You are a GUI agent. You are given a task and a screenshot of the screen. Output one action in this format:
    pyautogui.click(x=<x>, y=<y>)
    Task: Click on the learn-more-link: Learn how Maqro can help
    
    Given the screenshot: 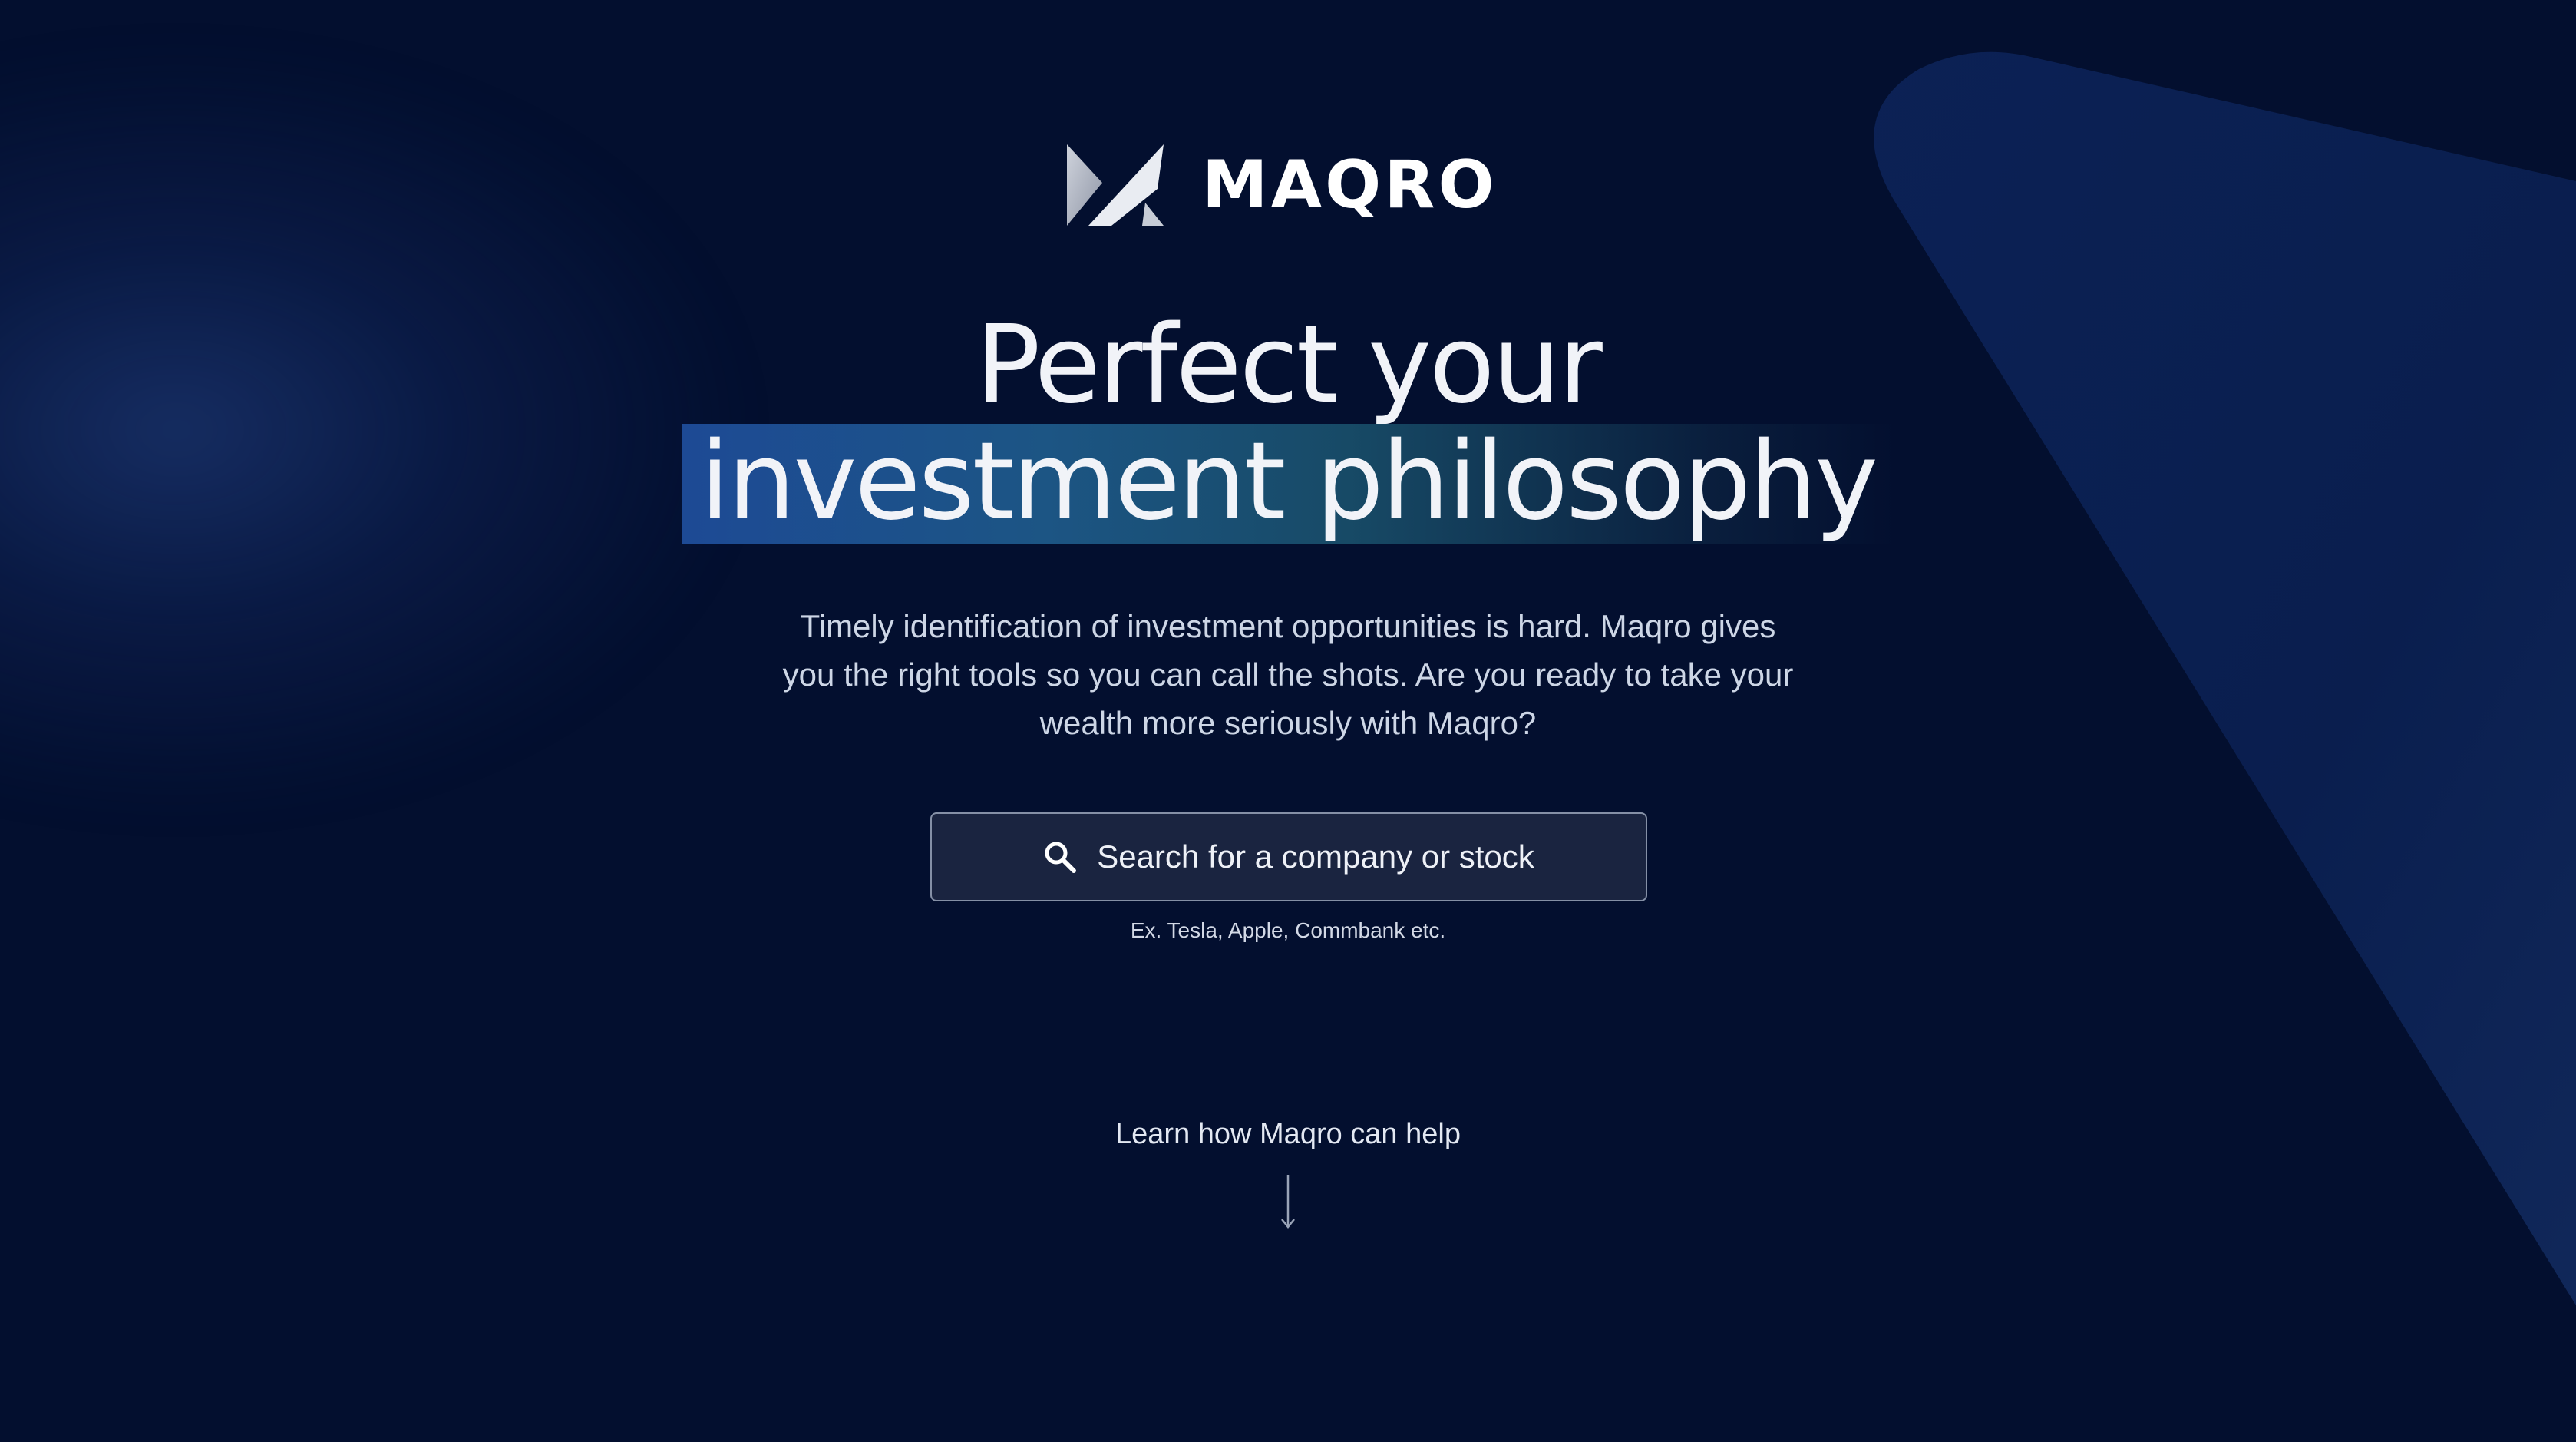 What is the action you would take?
    pyautogui.click(x=1288, y=1135)
    